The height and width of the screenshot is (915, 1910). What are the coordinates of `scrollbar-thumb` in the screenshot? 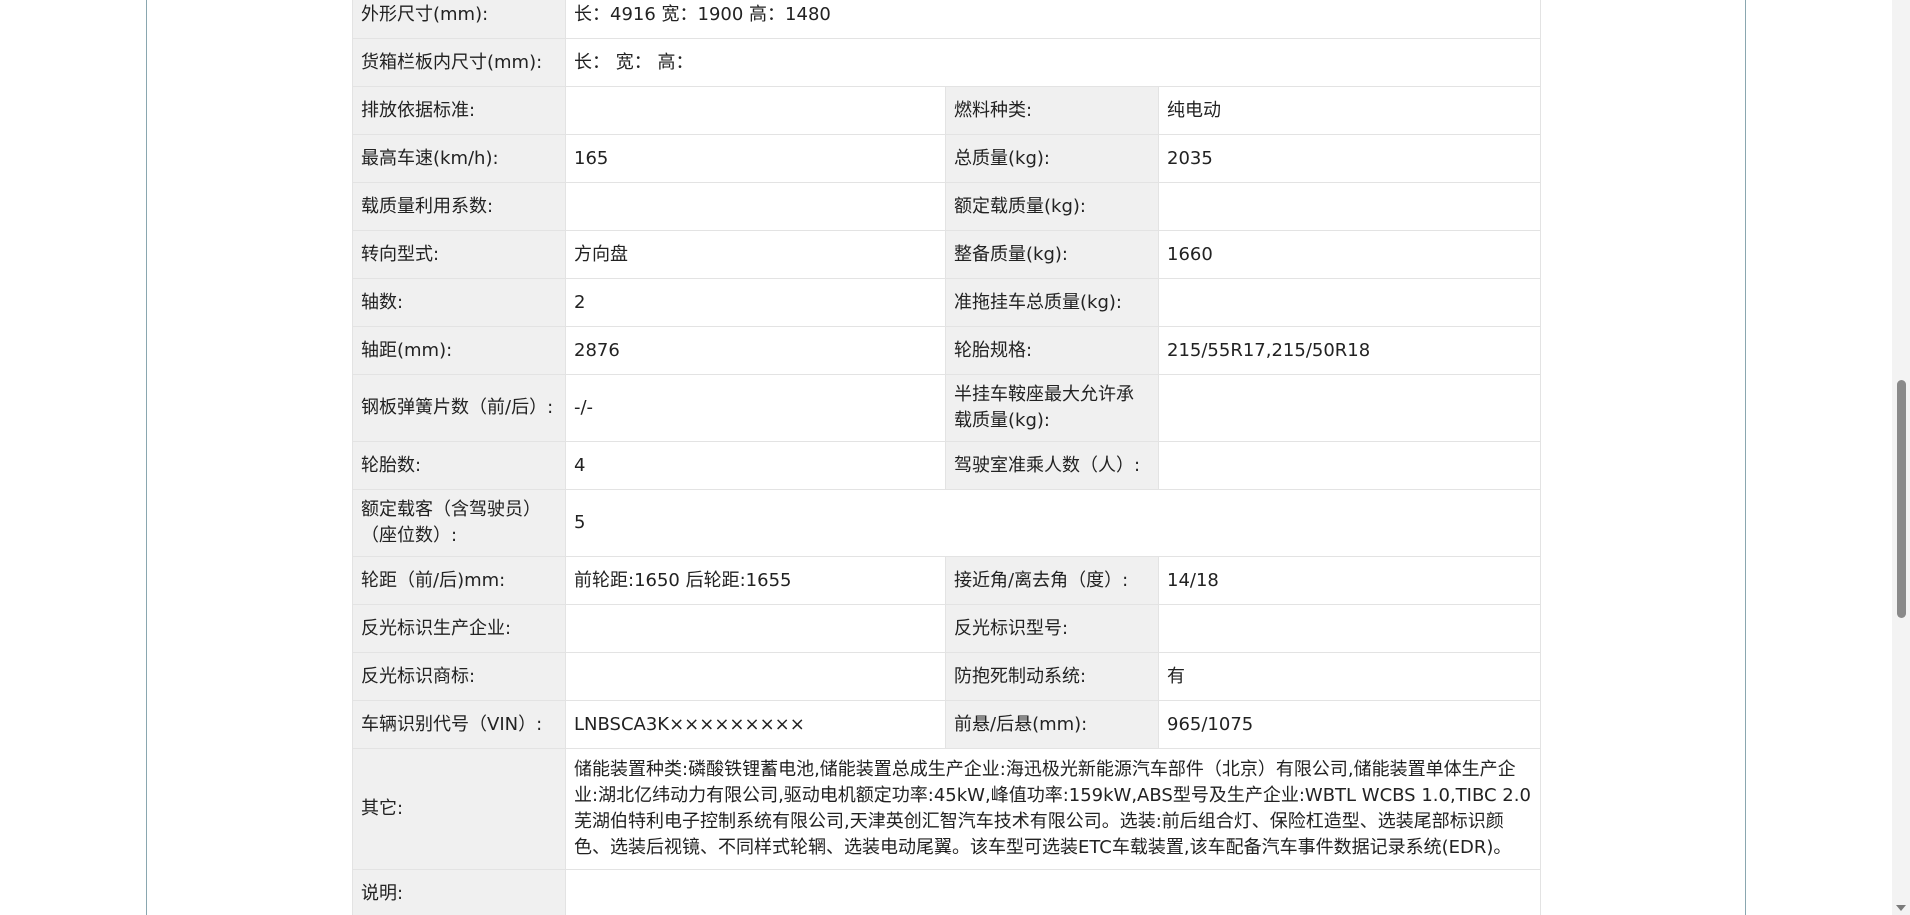 It's located at (1901, 499).